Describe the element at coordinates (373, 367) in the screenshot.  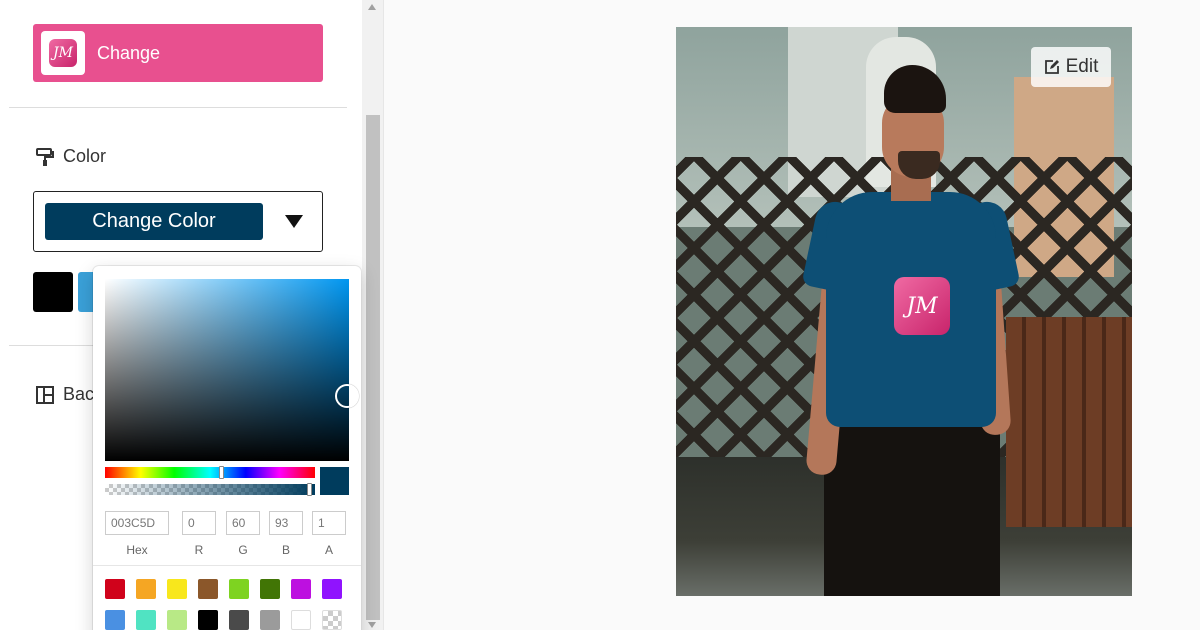
I see `scrollbar-thumb` at that location.